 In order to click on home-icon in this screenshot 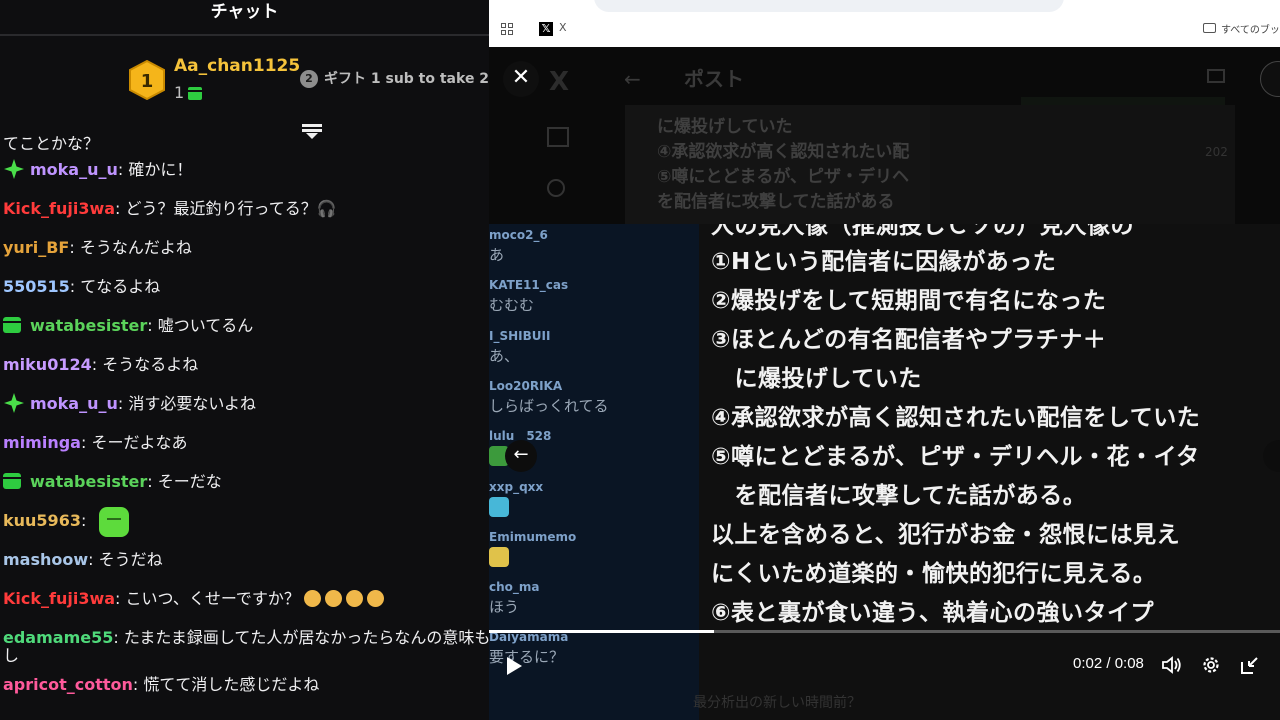, I will do `click(558, 137)`.